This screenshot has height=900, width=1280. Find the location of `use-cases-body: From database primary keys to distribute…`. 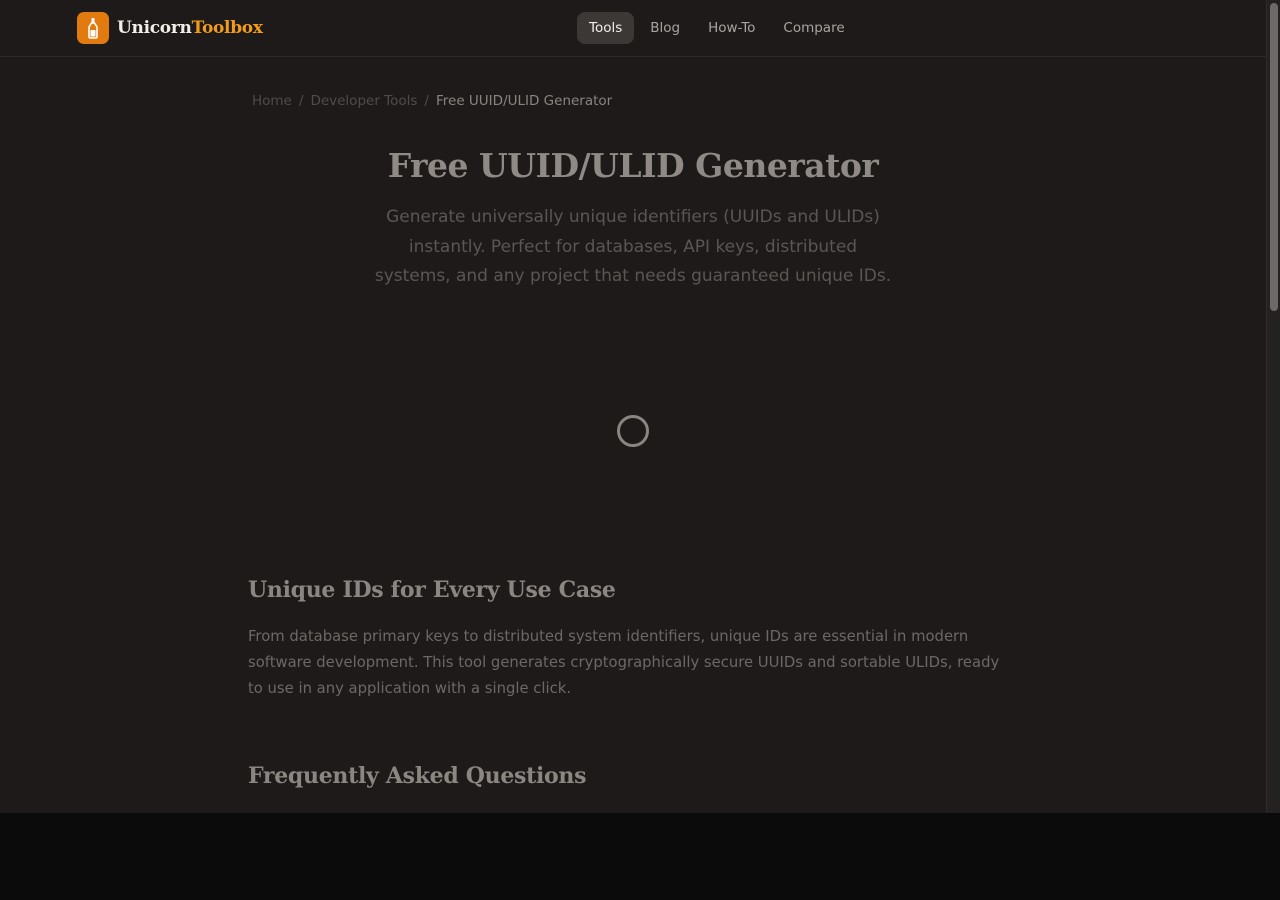

use-cases-body: From database primary keys to distribute… is located at coordinates (624, 662).